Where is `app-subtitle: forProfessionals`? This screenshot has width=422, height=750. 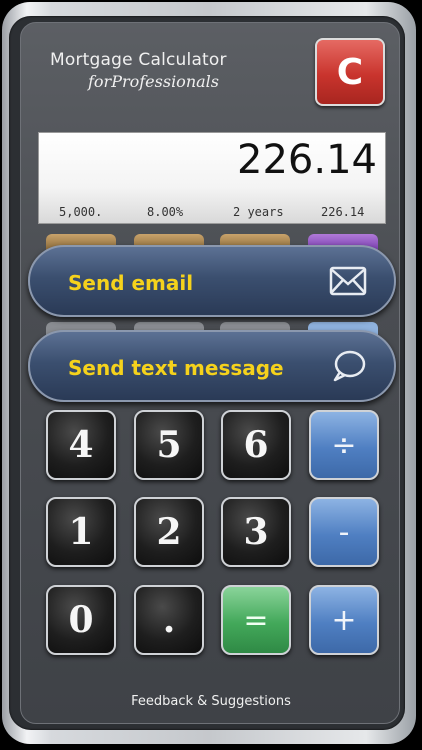
app-subtitle: forProfessionals is located at coordinates (153, 81).